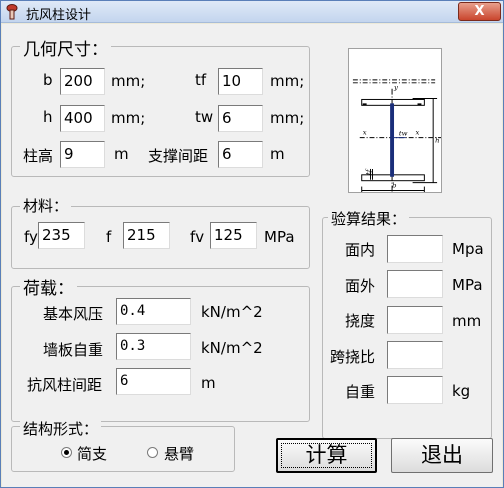 The width and height of the screenshot is (504, 488). I want to click on tw-label: tw, so click(204, 117).